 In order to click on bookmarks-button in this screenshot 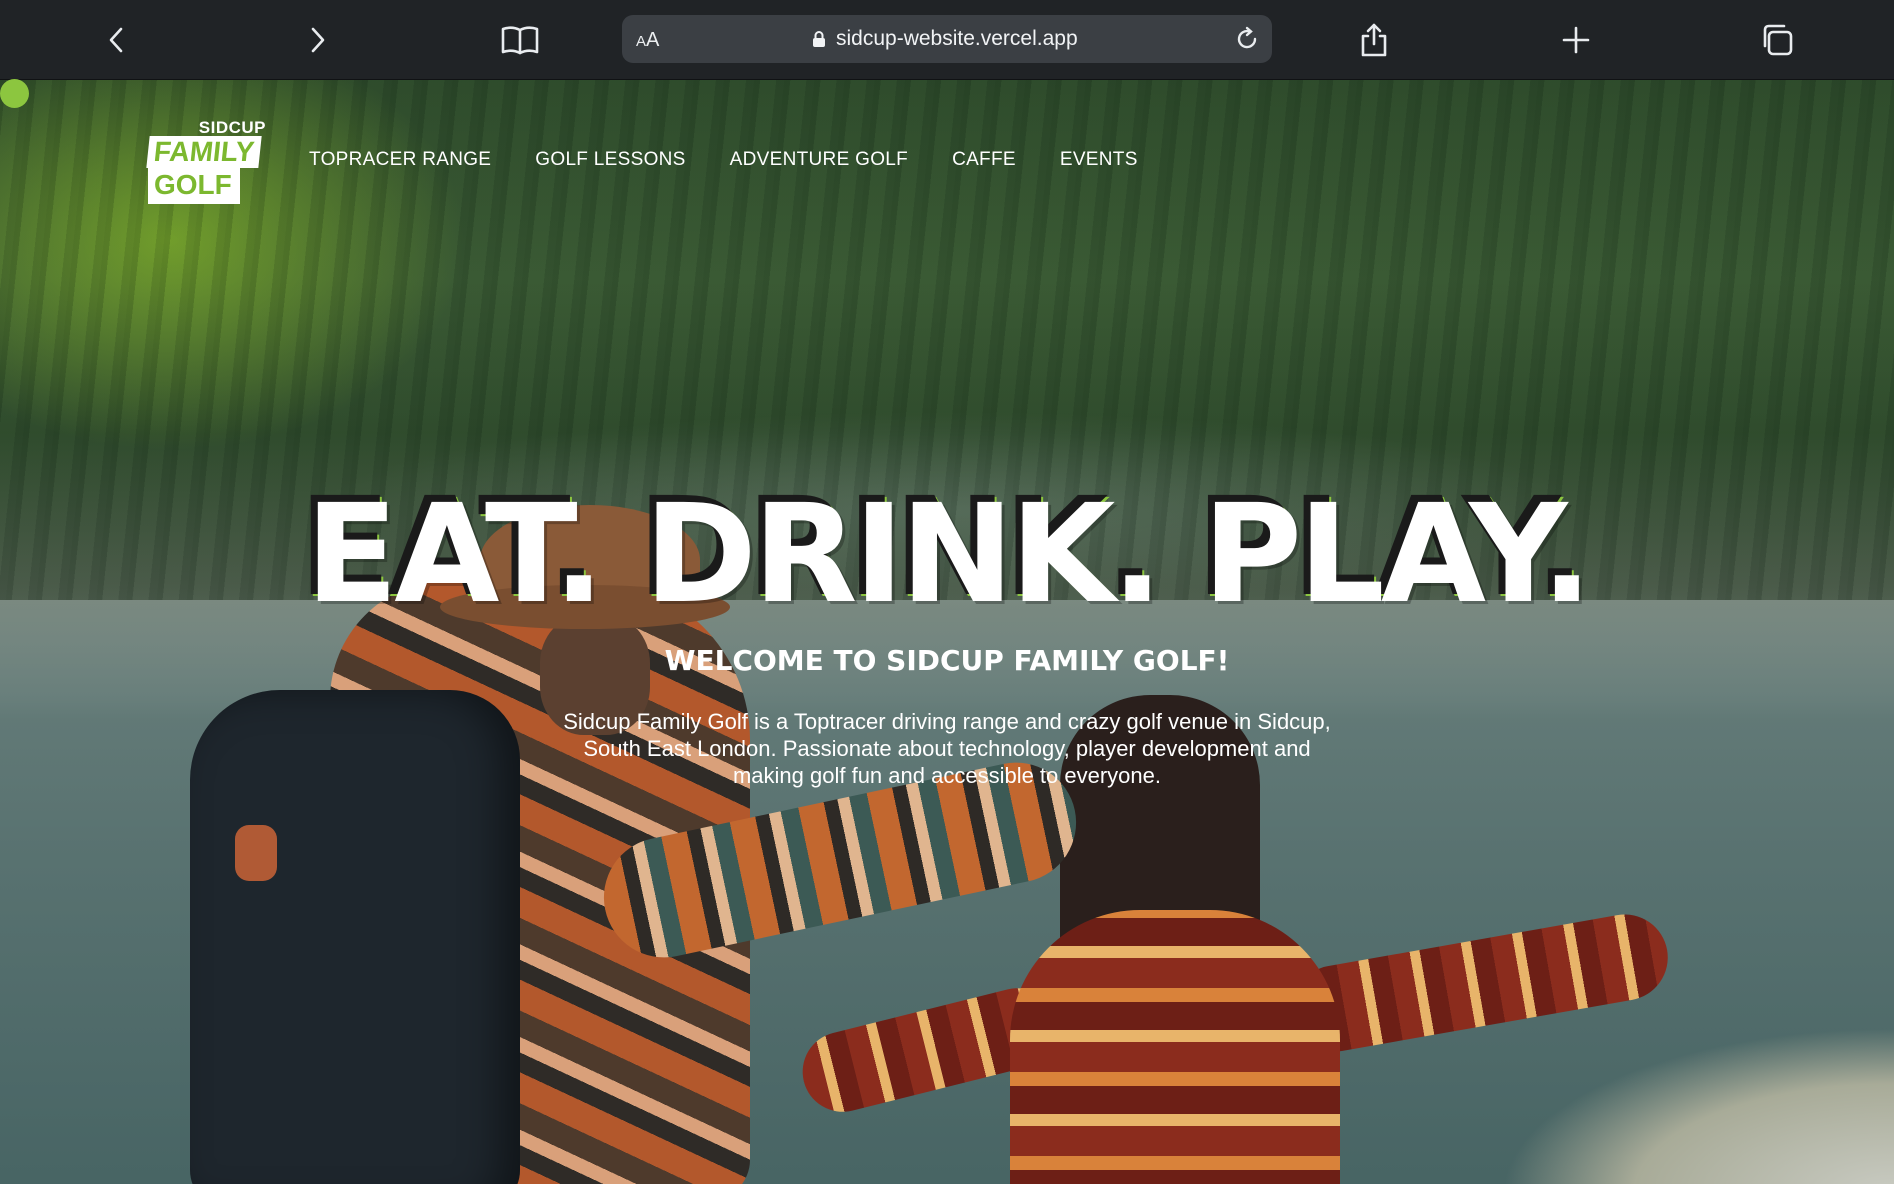, I will do `click(520, 40)`.